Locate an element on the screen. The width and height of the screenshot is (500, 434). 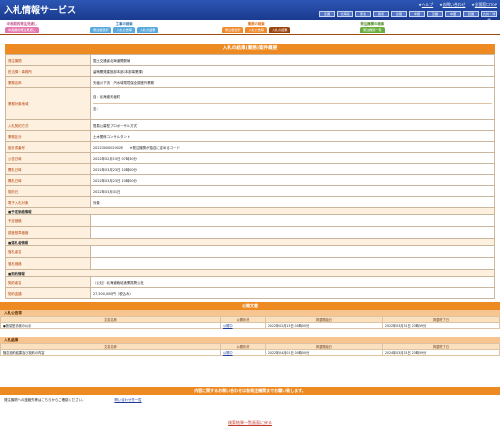
inquiry-title: 内容に関するお問い合わせは各発注機関までお願い致します。 is located at coordinates (250, 391).